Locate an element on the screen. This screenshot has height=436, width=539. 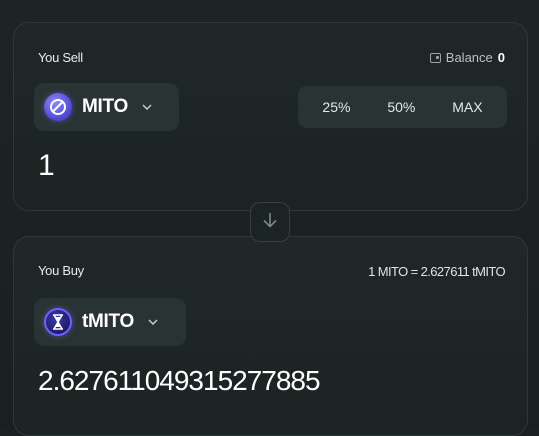
buy-token-selector: tMITO is located at coordinates (110, 322).